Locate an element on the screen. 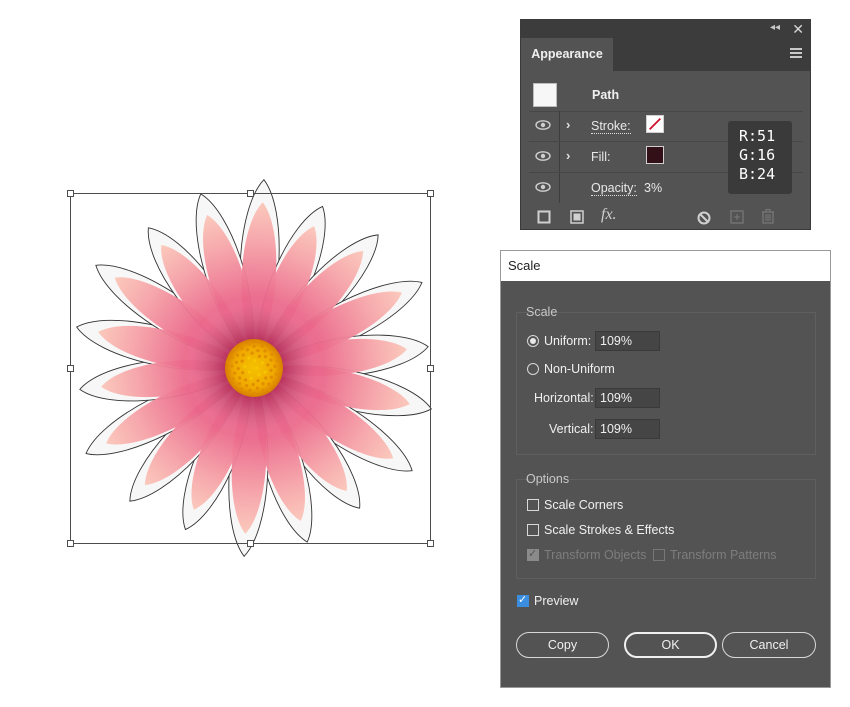  scale-strokes-label: Scale Strokes & Effects is located at coordinates (609, 530).